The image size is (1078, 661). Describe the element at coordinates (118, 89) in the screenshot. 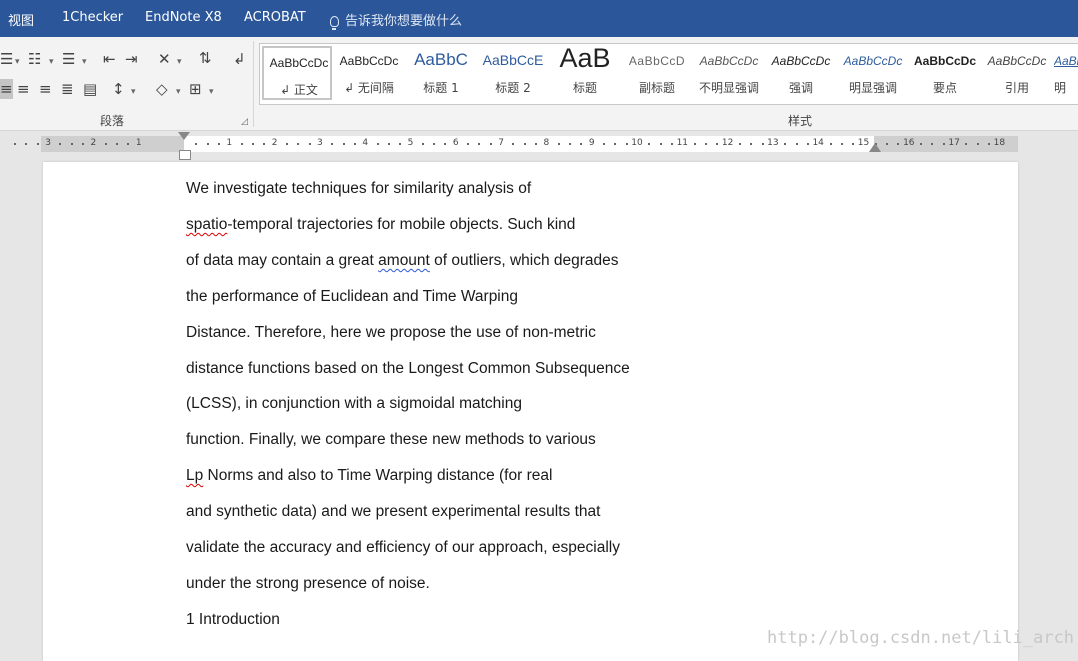

I see `line-spacing-icon: ↕` at that location.